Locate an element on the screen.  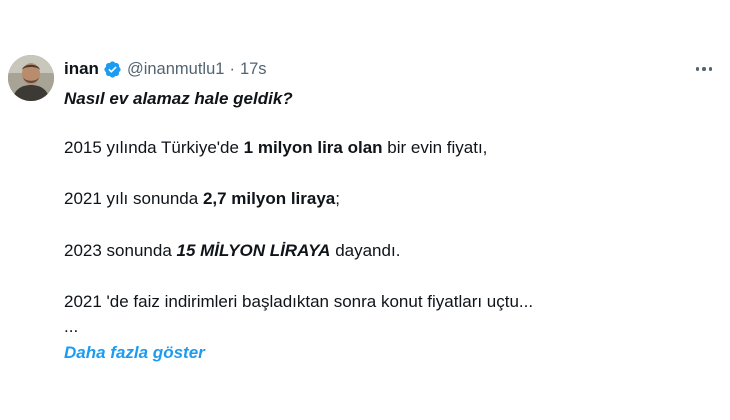
tweet-line-2021: 2021 yılı sonunda 2,7 milyon liraya; is located at coordinates (202, 199).